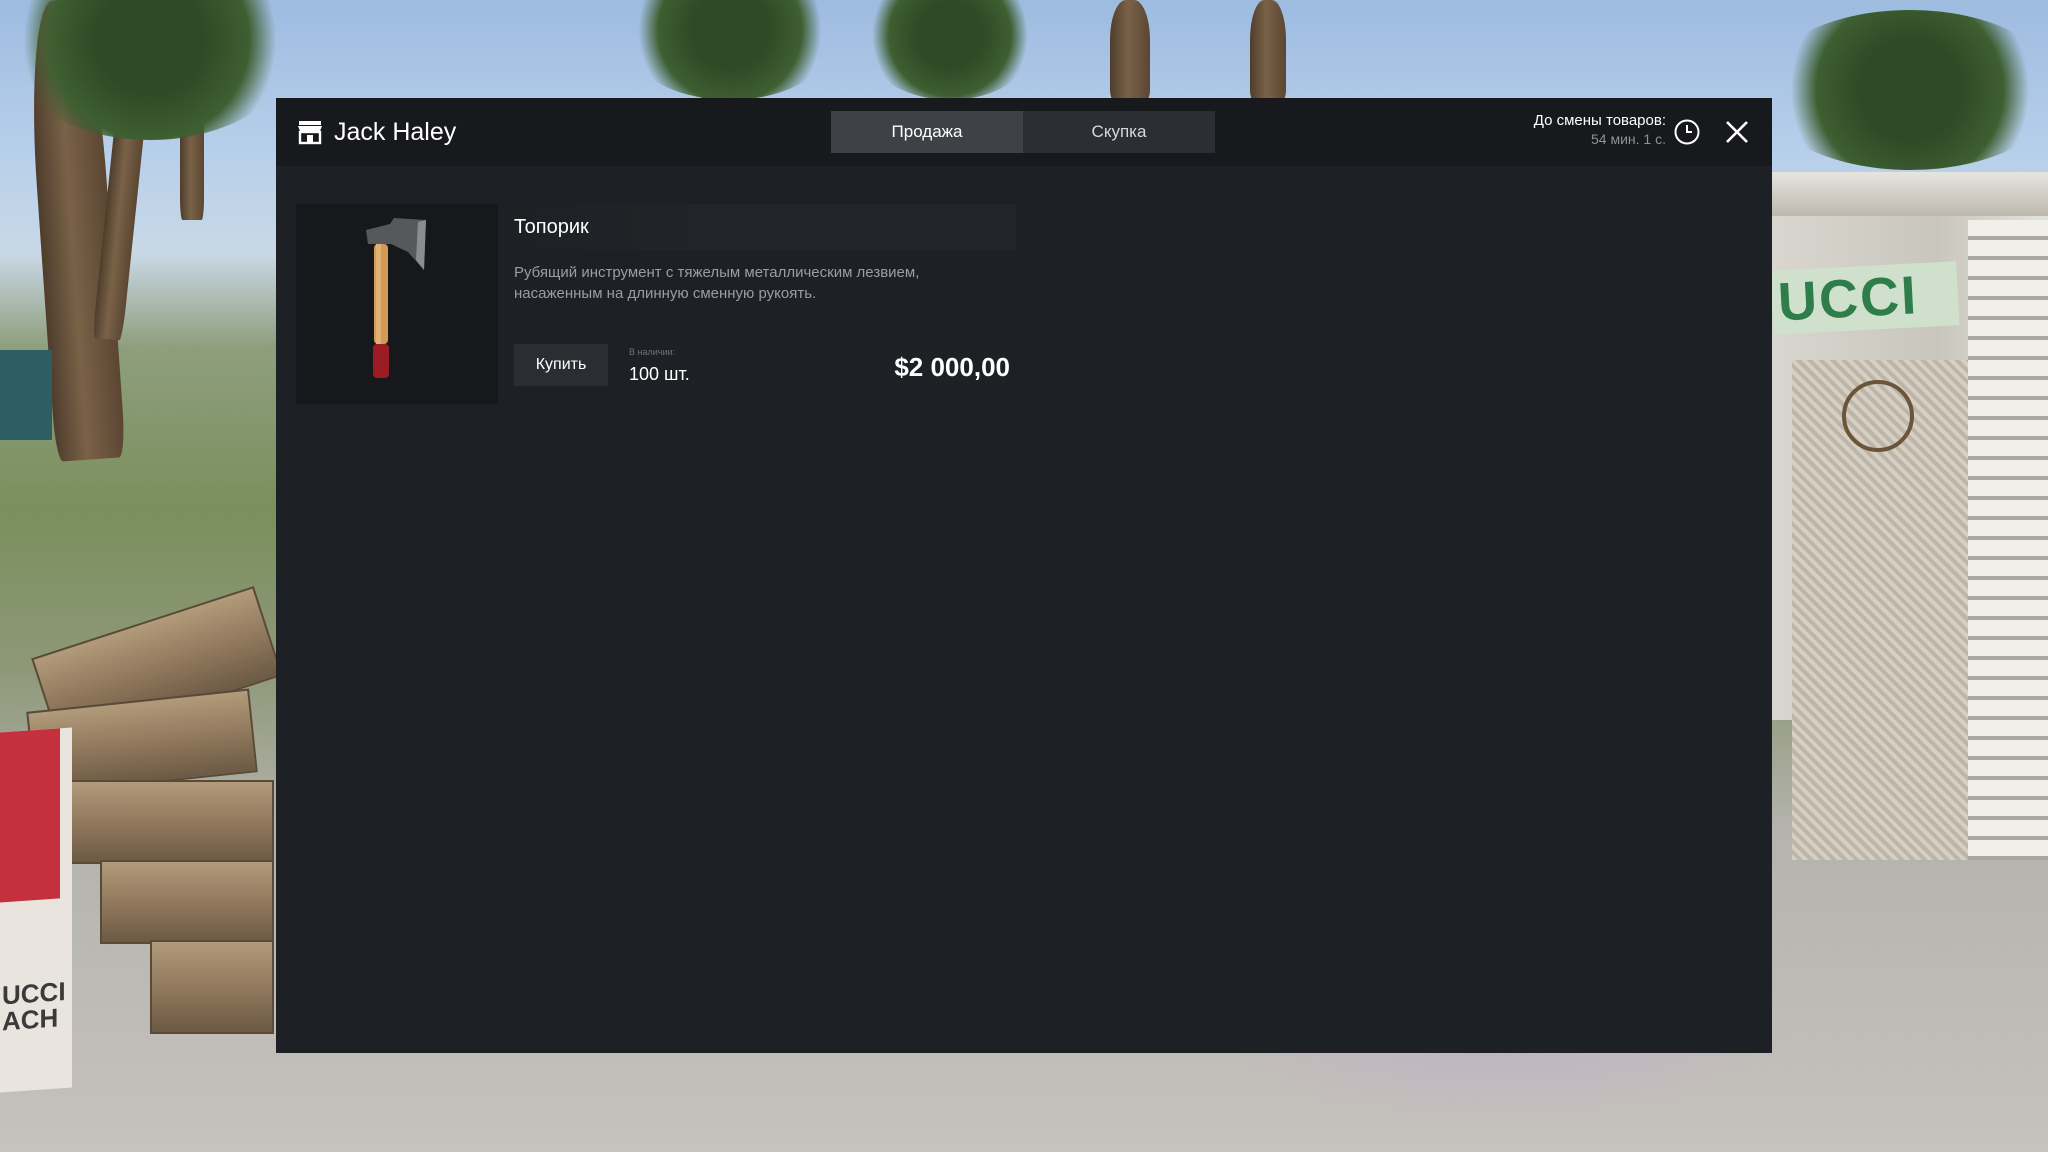 This screenshot has height=1152, width=2048. What do you see at coordinates (310, 133) in the screenshot?
I see `store-icon` at bounding box center [310, 133].